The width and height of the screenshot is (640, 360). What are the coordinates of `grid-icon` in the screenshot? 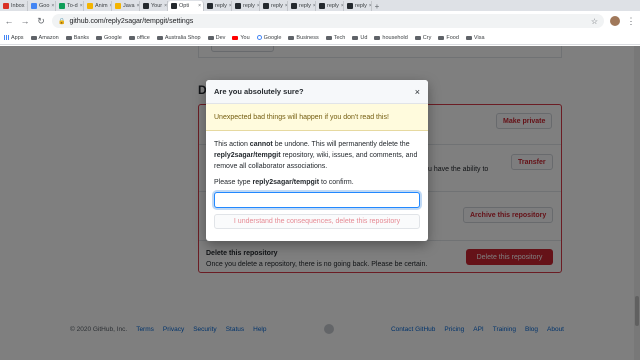 It's located at (6, 37).